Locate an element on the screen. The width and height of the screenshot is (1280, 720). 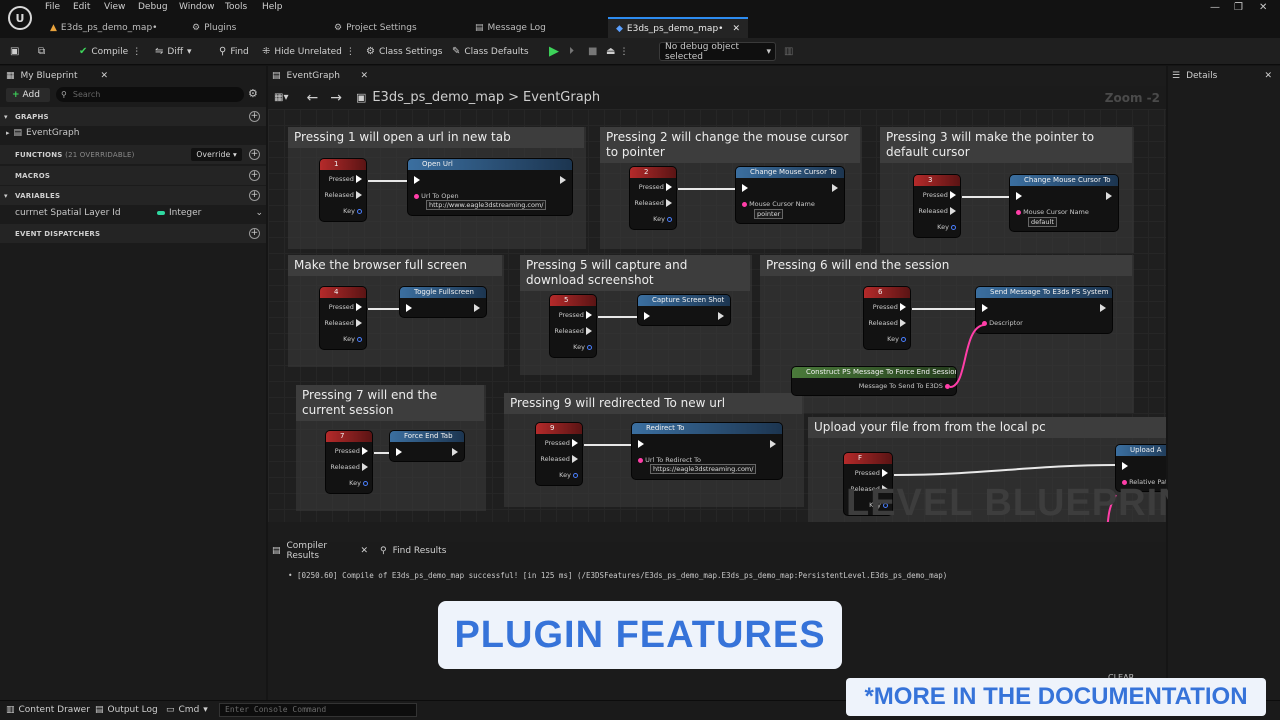
tab-project-settings: ⚙ Project Settings is located at coordinates (375, 27).